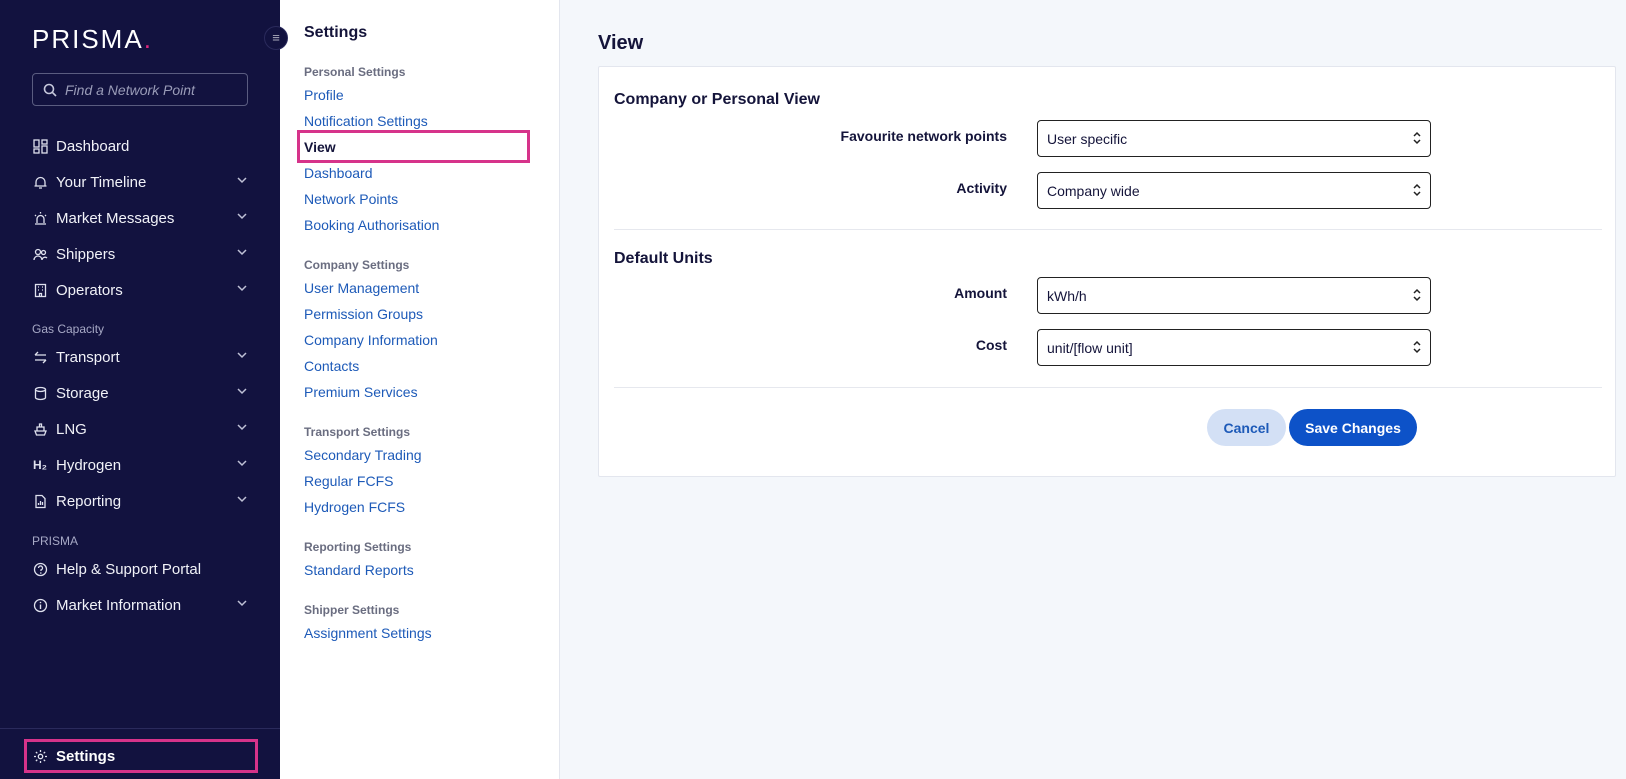  Describe the element at coordinates (140, 465) in the screenshot. I see `nav-hydrogen: H₂ Hydrogen` at that location.